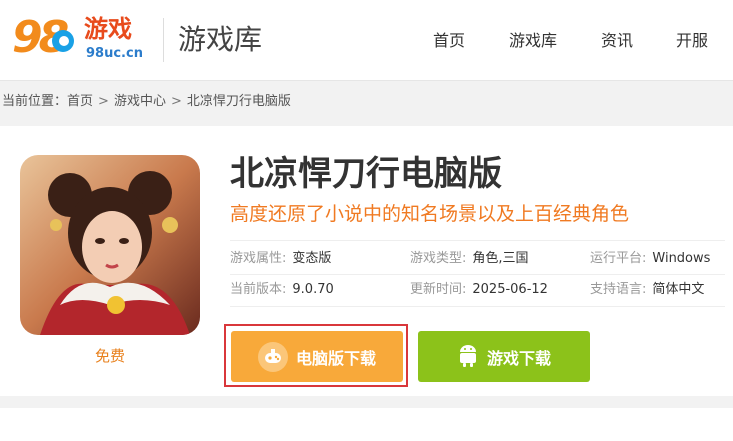  I want to click on info-language: 支持语言: 简体中文, so click(647, 290).